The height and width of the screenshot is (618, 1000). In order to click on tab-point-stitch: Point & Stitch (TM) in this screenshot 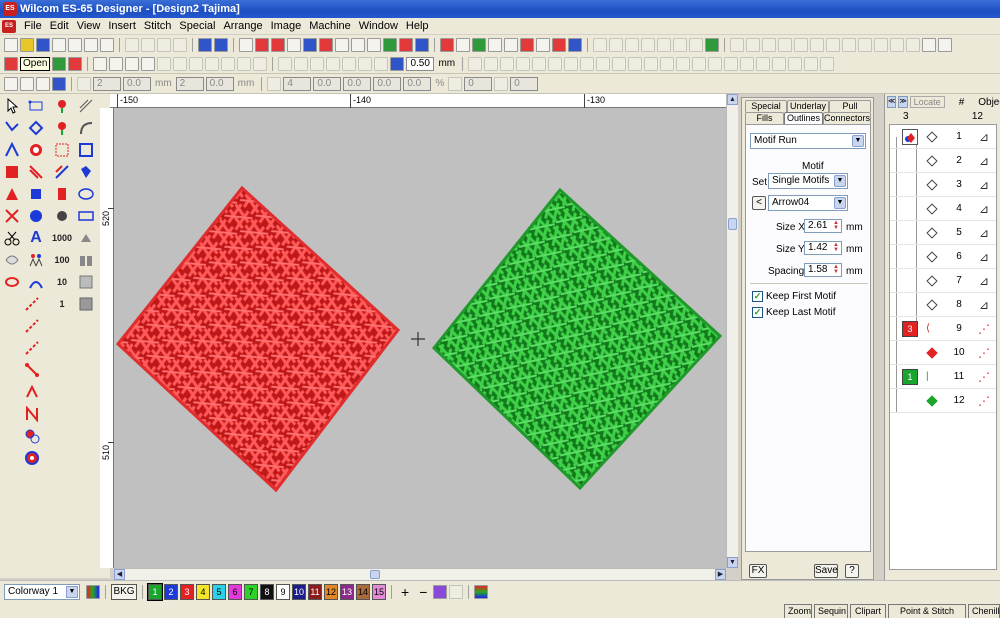, I will do `click(927, 611)`.